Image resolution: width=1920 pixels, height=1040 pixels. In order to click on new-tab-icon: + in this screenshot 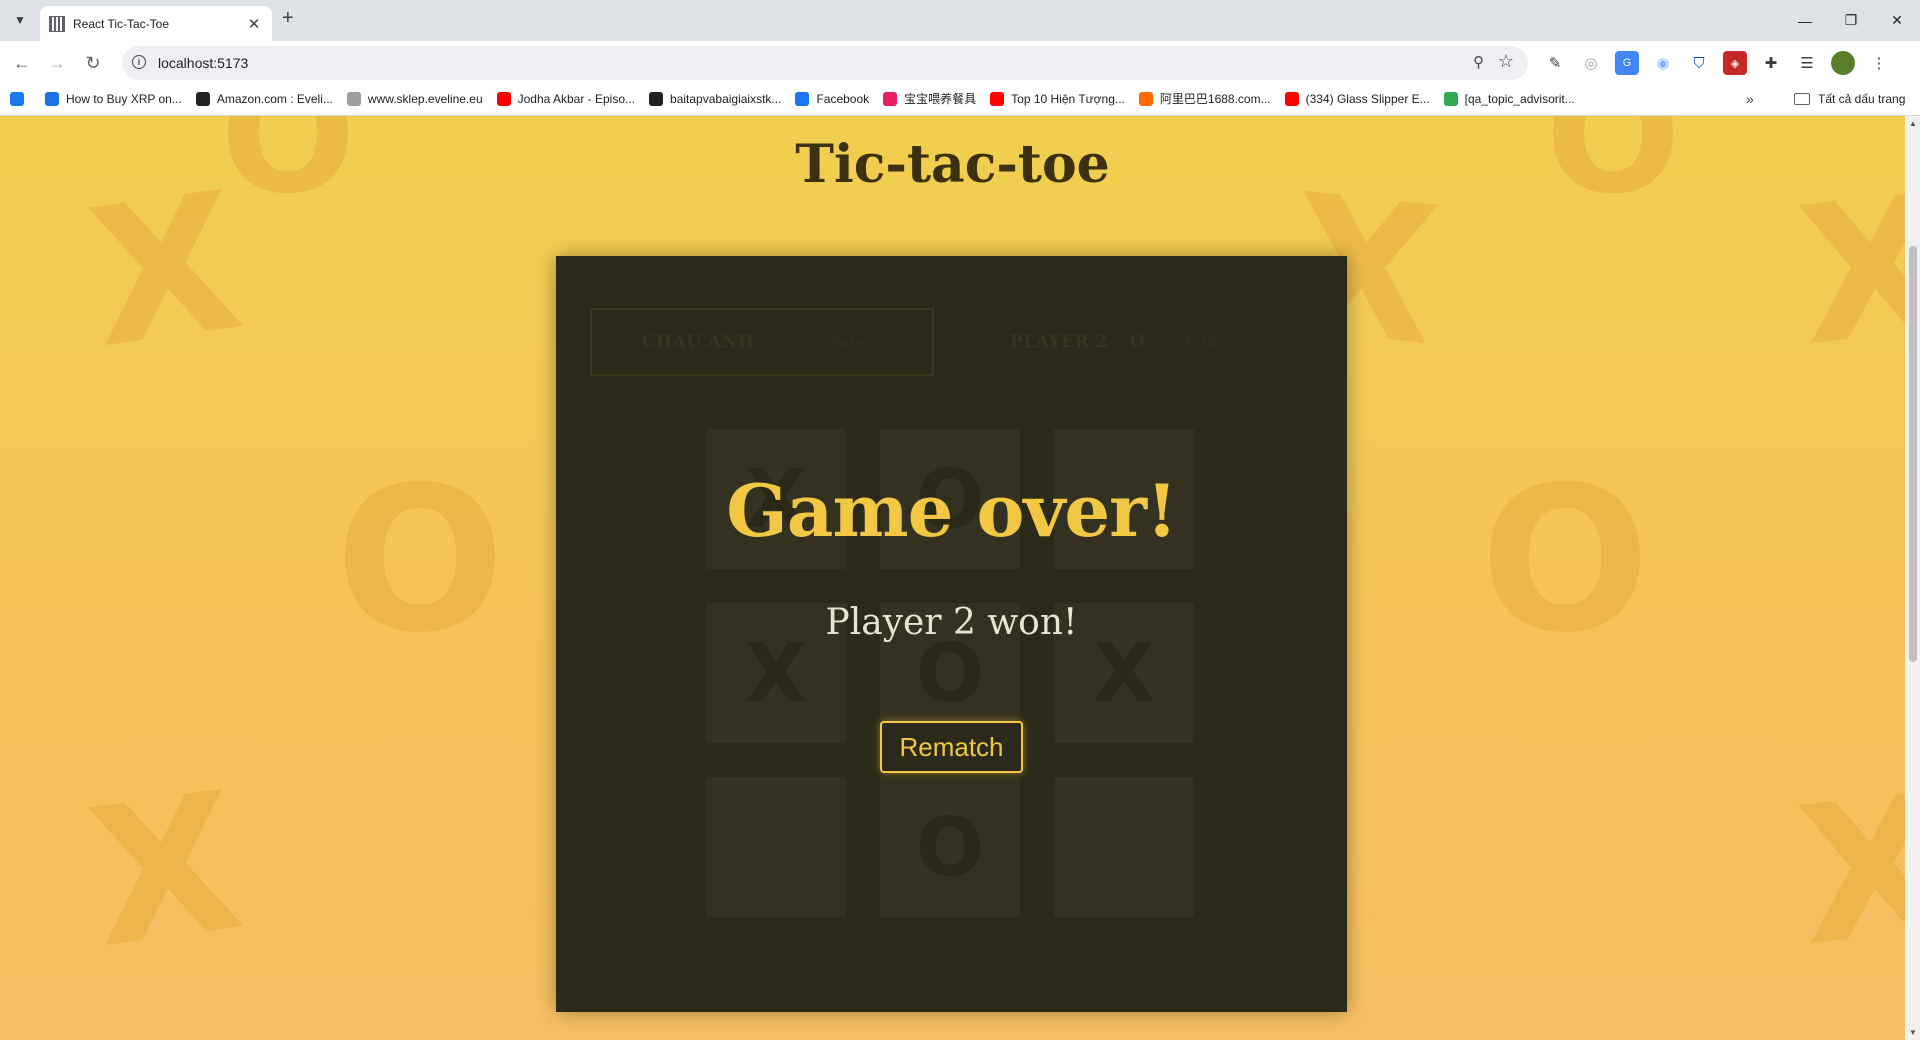, I will do `click(288, 18)`.